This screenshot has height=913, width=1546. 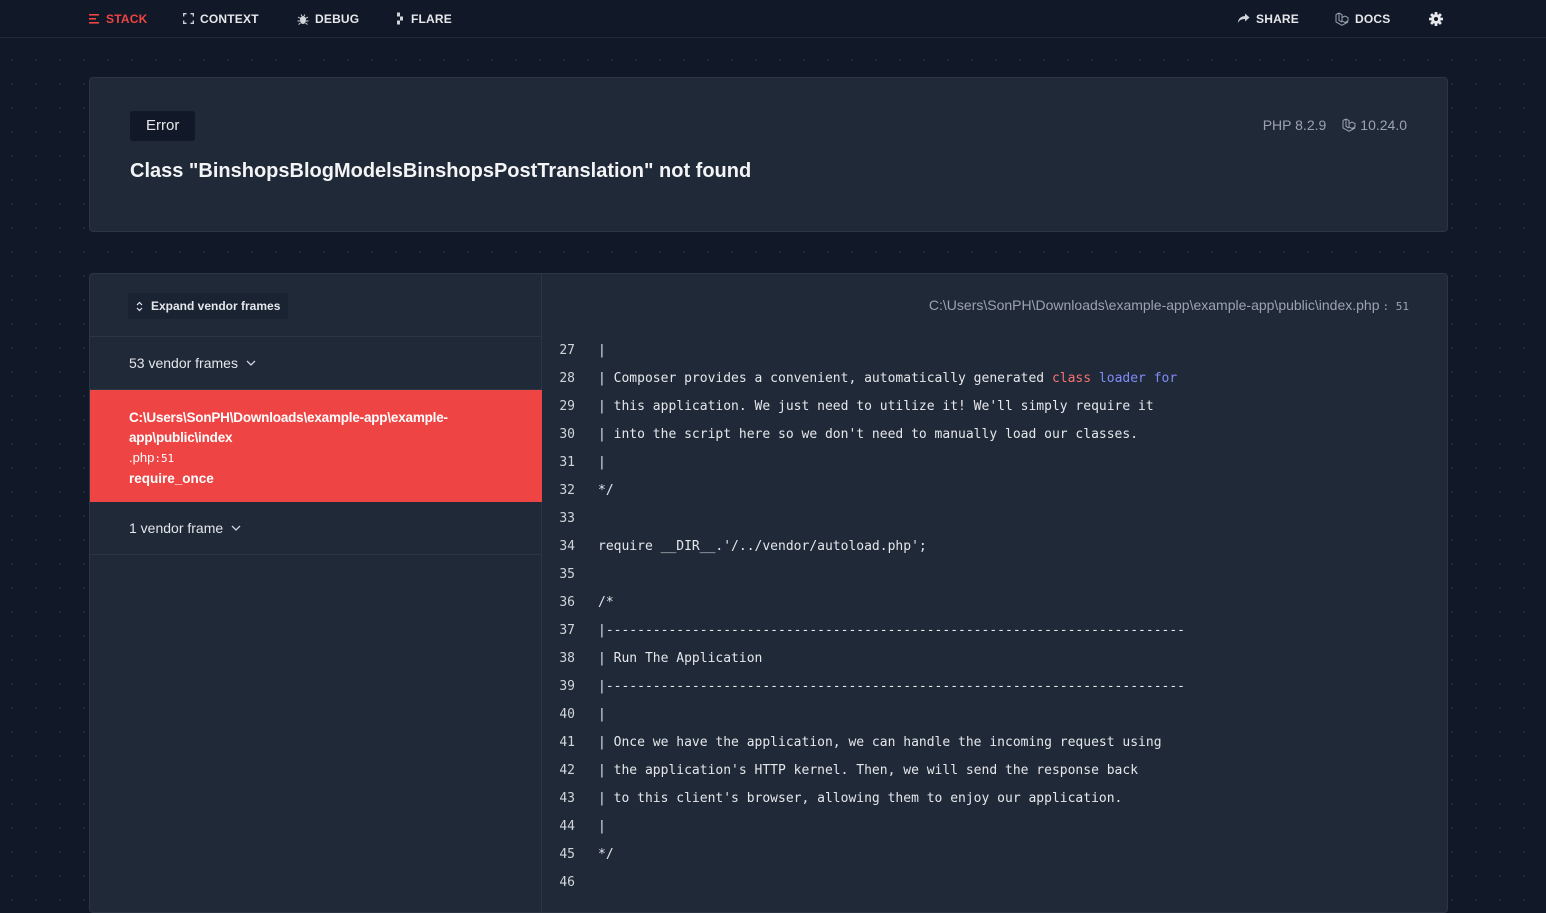 I want to click on flare-icon, so click(x=400, y=18).